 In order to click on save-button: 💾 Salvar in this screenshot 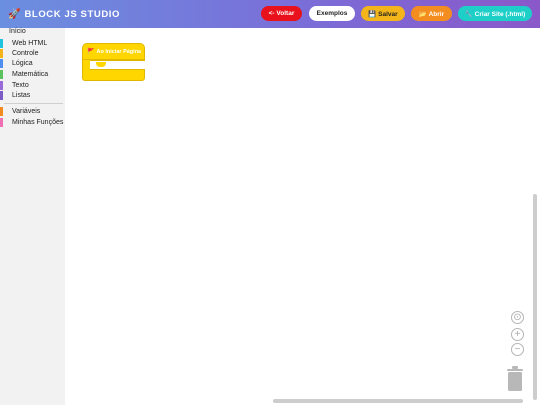, I will do `click(383, 13)`.